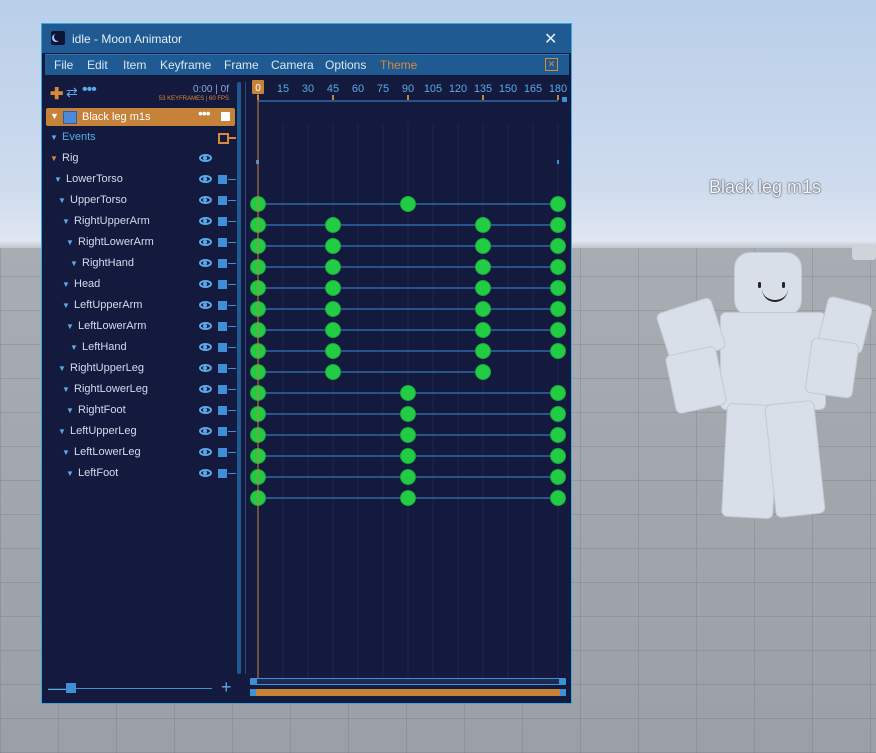  I want to click on track-row: ▼ RightLowerArm, so click(140, 243).